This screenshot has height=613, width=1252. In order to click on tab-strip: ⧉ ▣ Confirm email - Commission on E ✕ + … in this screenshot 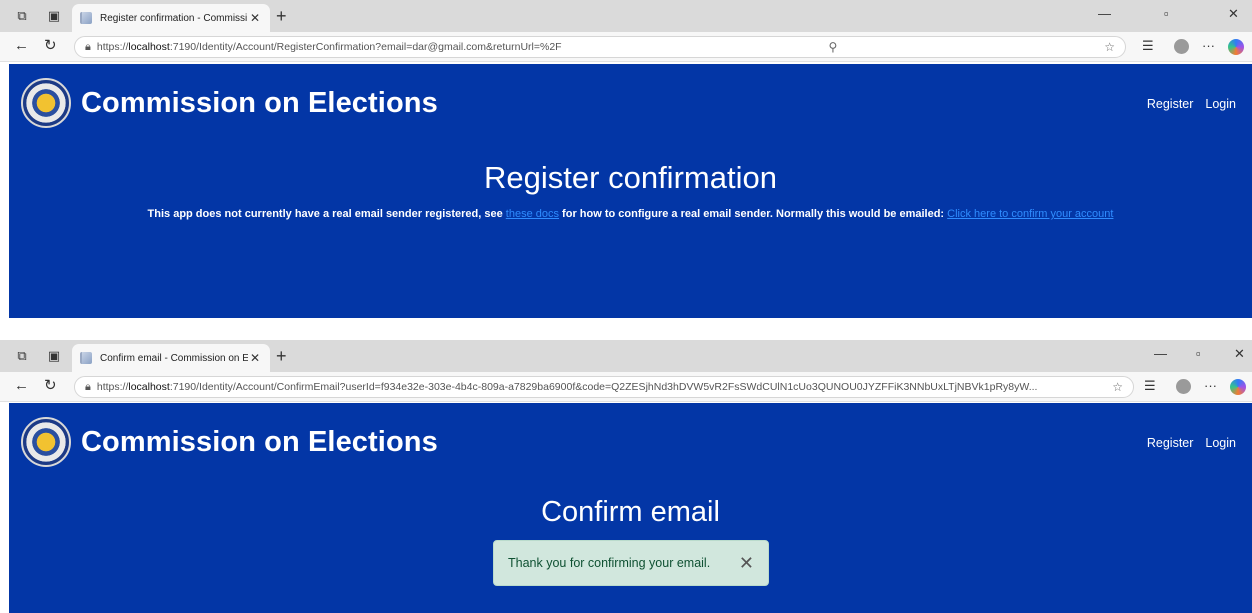, I will do `click(626, 356)`.